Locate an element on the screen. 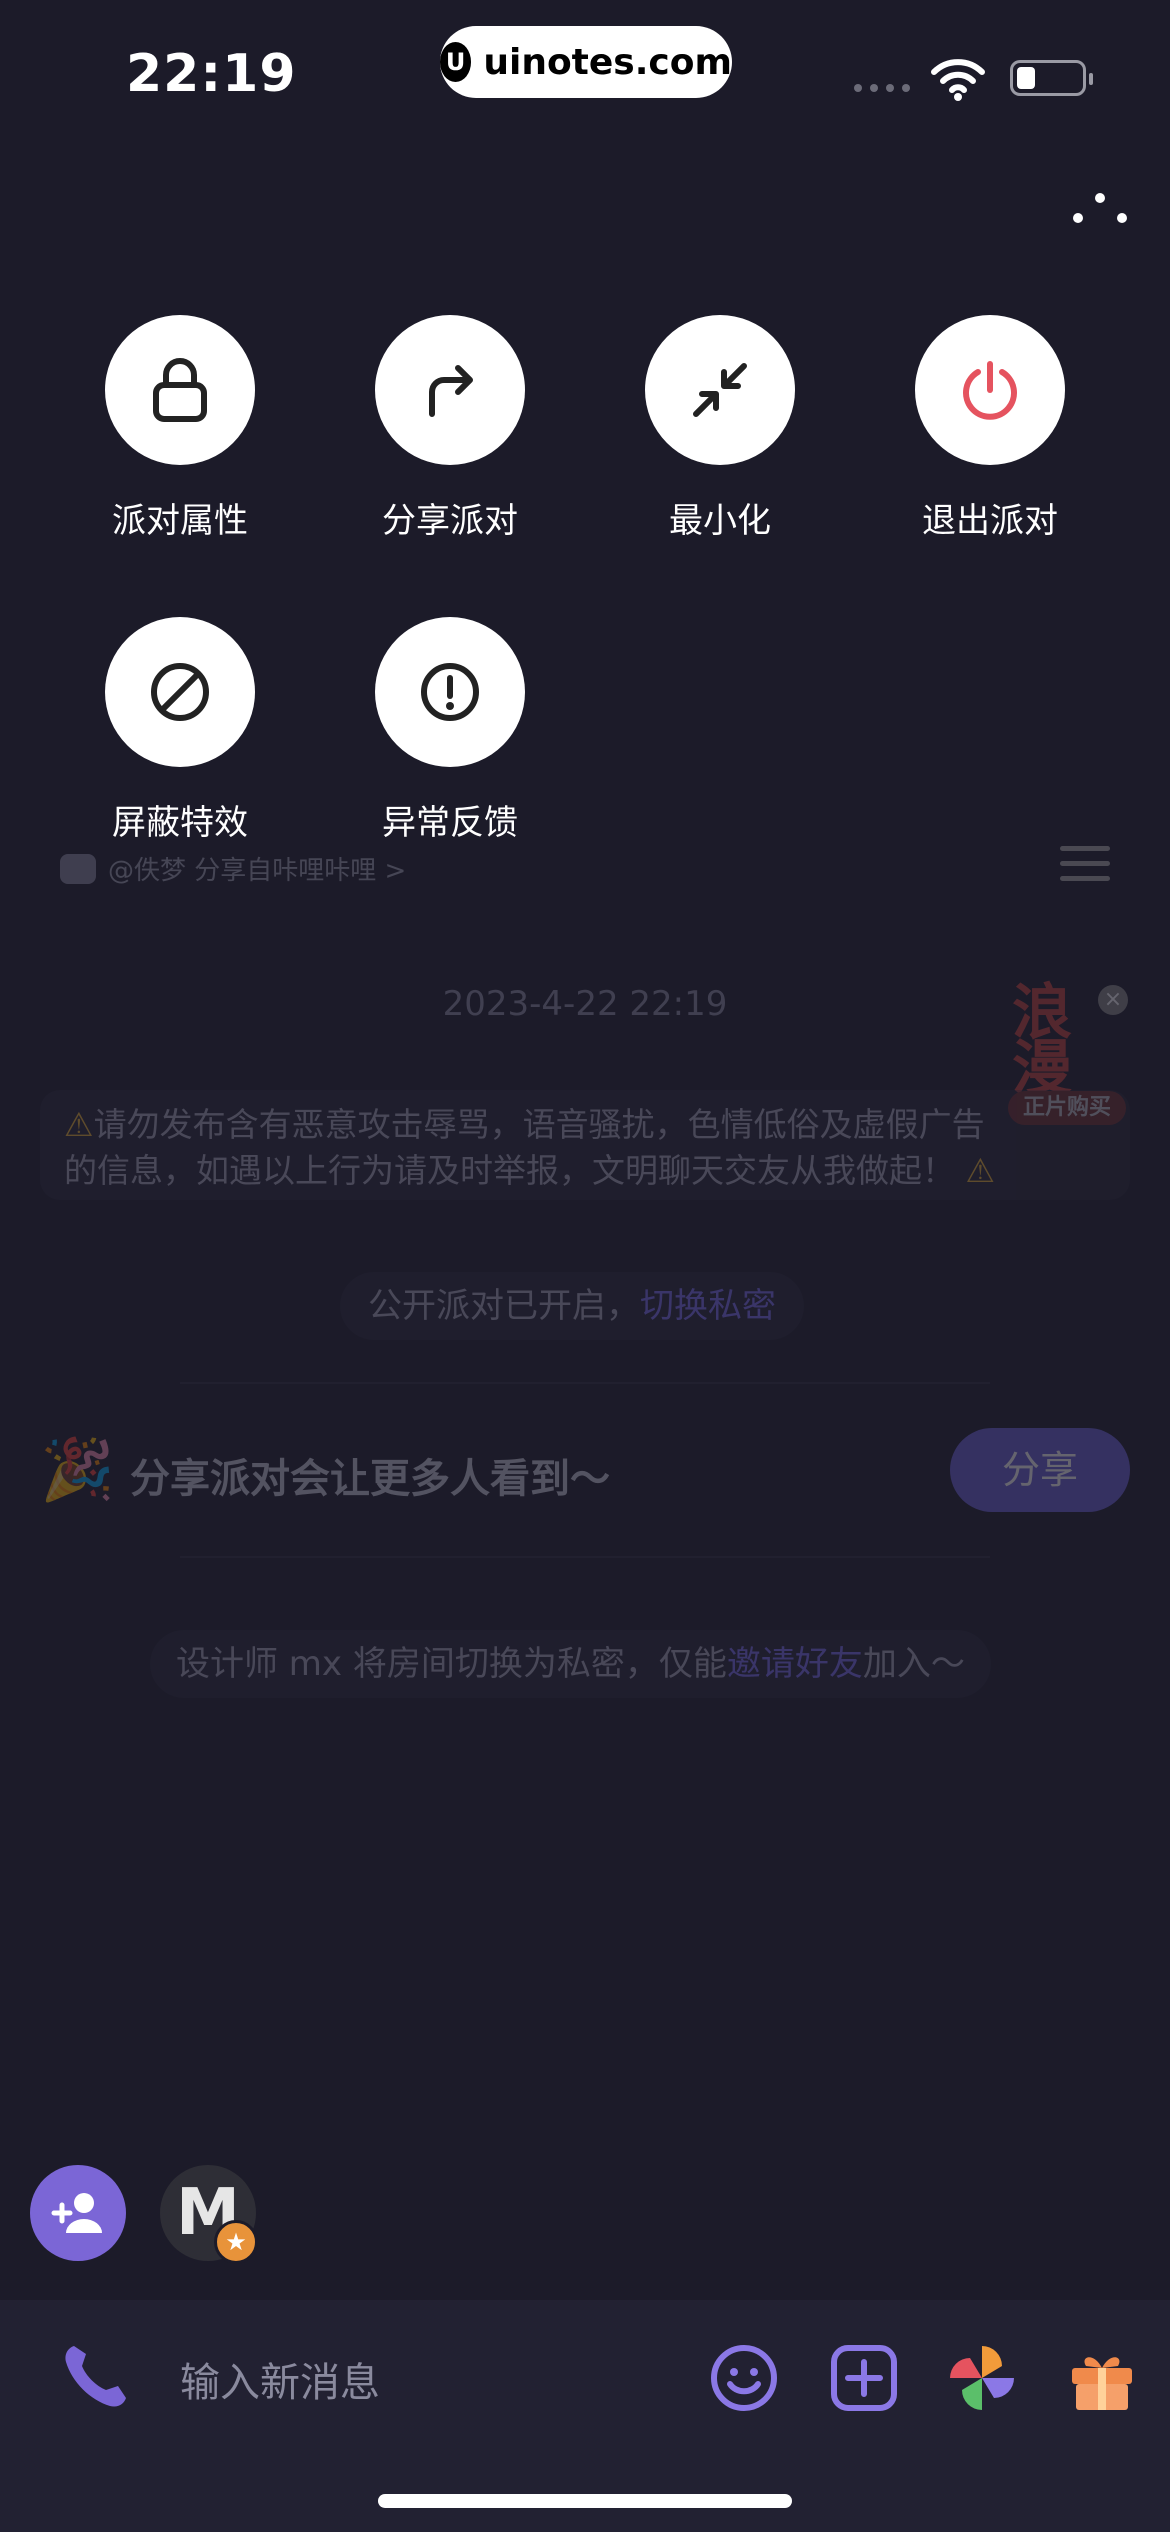 This screenshot has height=2532, width=1170. party-settings-button: 派对属性 is located at coordinates (180, 428).